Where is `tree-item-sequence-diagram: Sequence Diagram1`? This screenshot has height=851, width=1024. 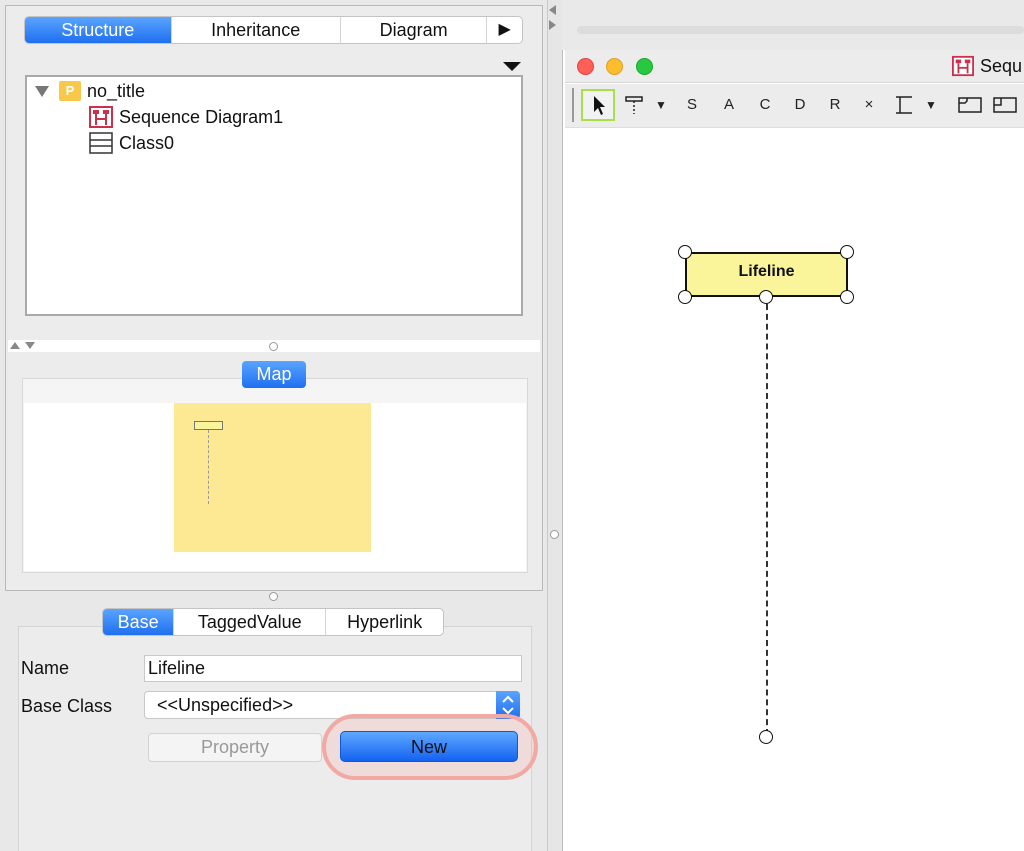
tree-item-sequence-diagram: Sequence Diagram1 is located at coordinates (186, 117).